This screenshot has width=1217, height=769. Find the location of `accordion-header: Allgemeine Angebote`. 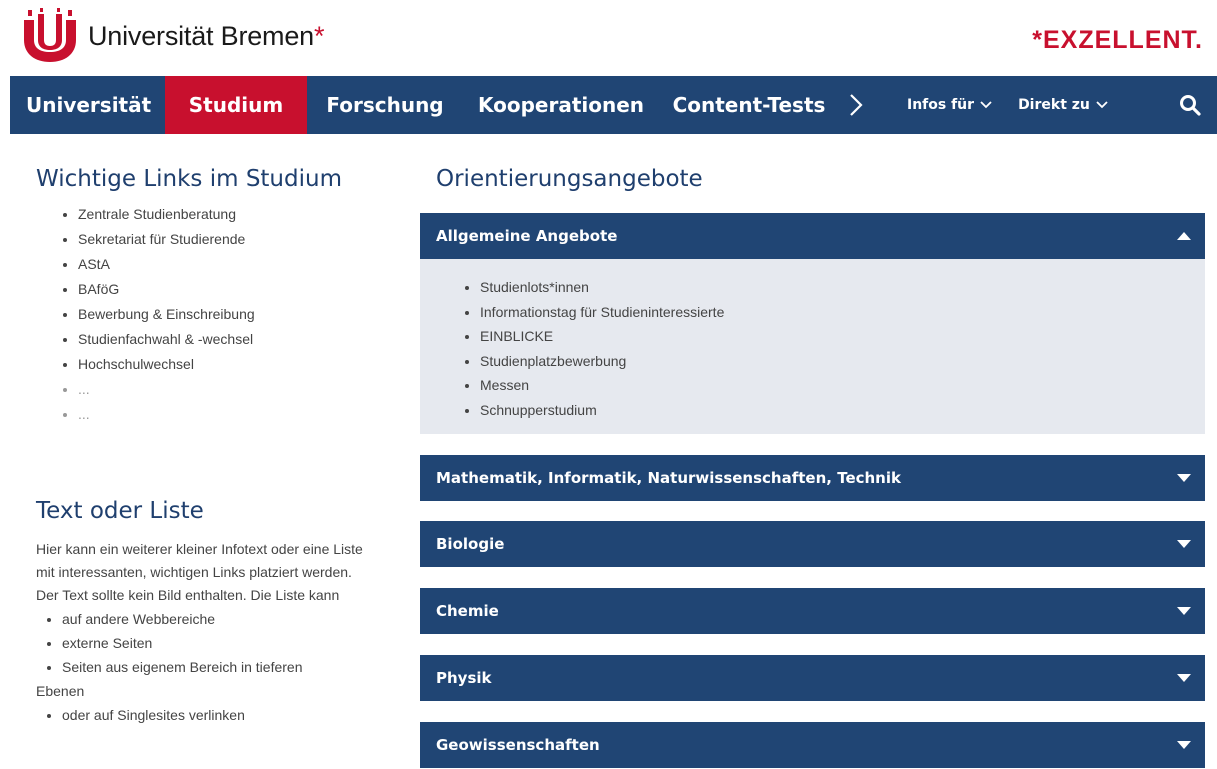

accordion-header: Allgemeine Angebote is located at coordinates (812, 236).